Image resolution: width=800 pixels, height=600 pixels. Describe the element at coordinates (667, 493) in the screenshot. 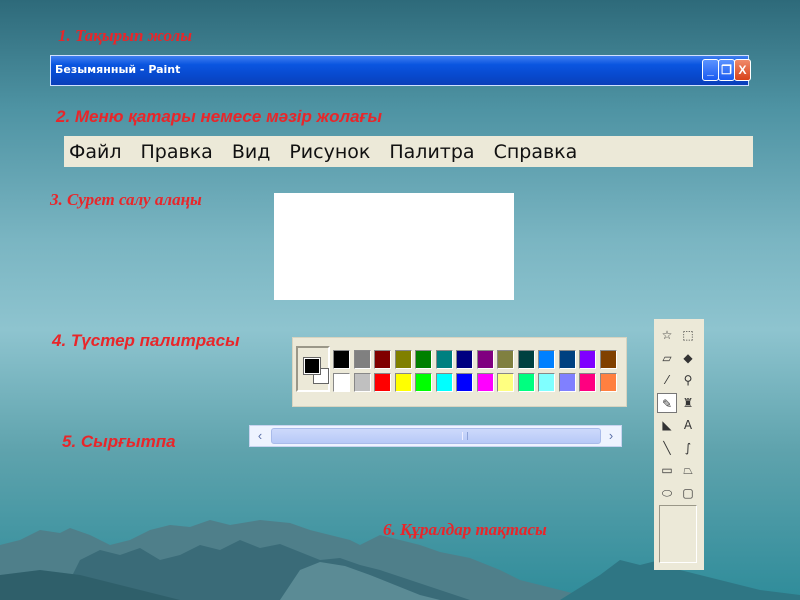

I see `ellipse-icon: ⬭` at that location.